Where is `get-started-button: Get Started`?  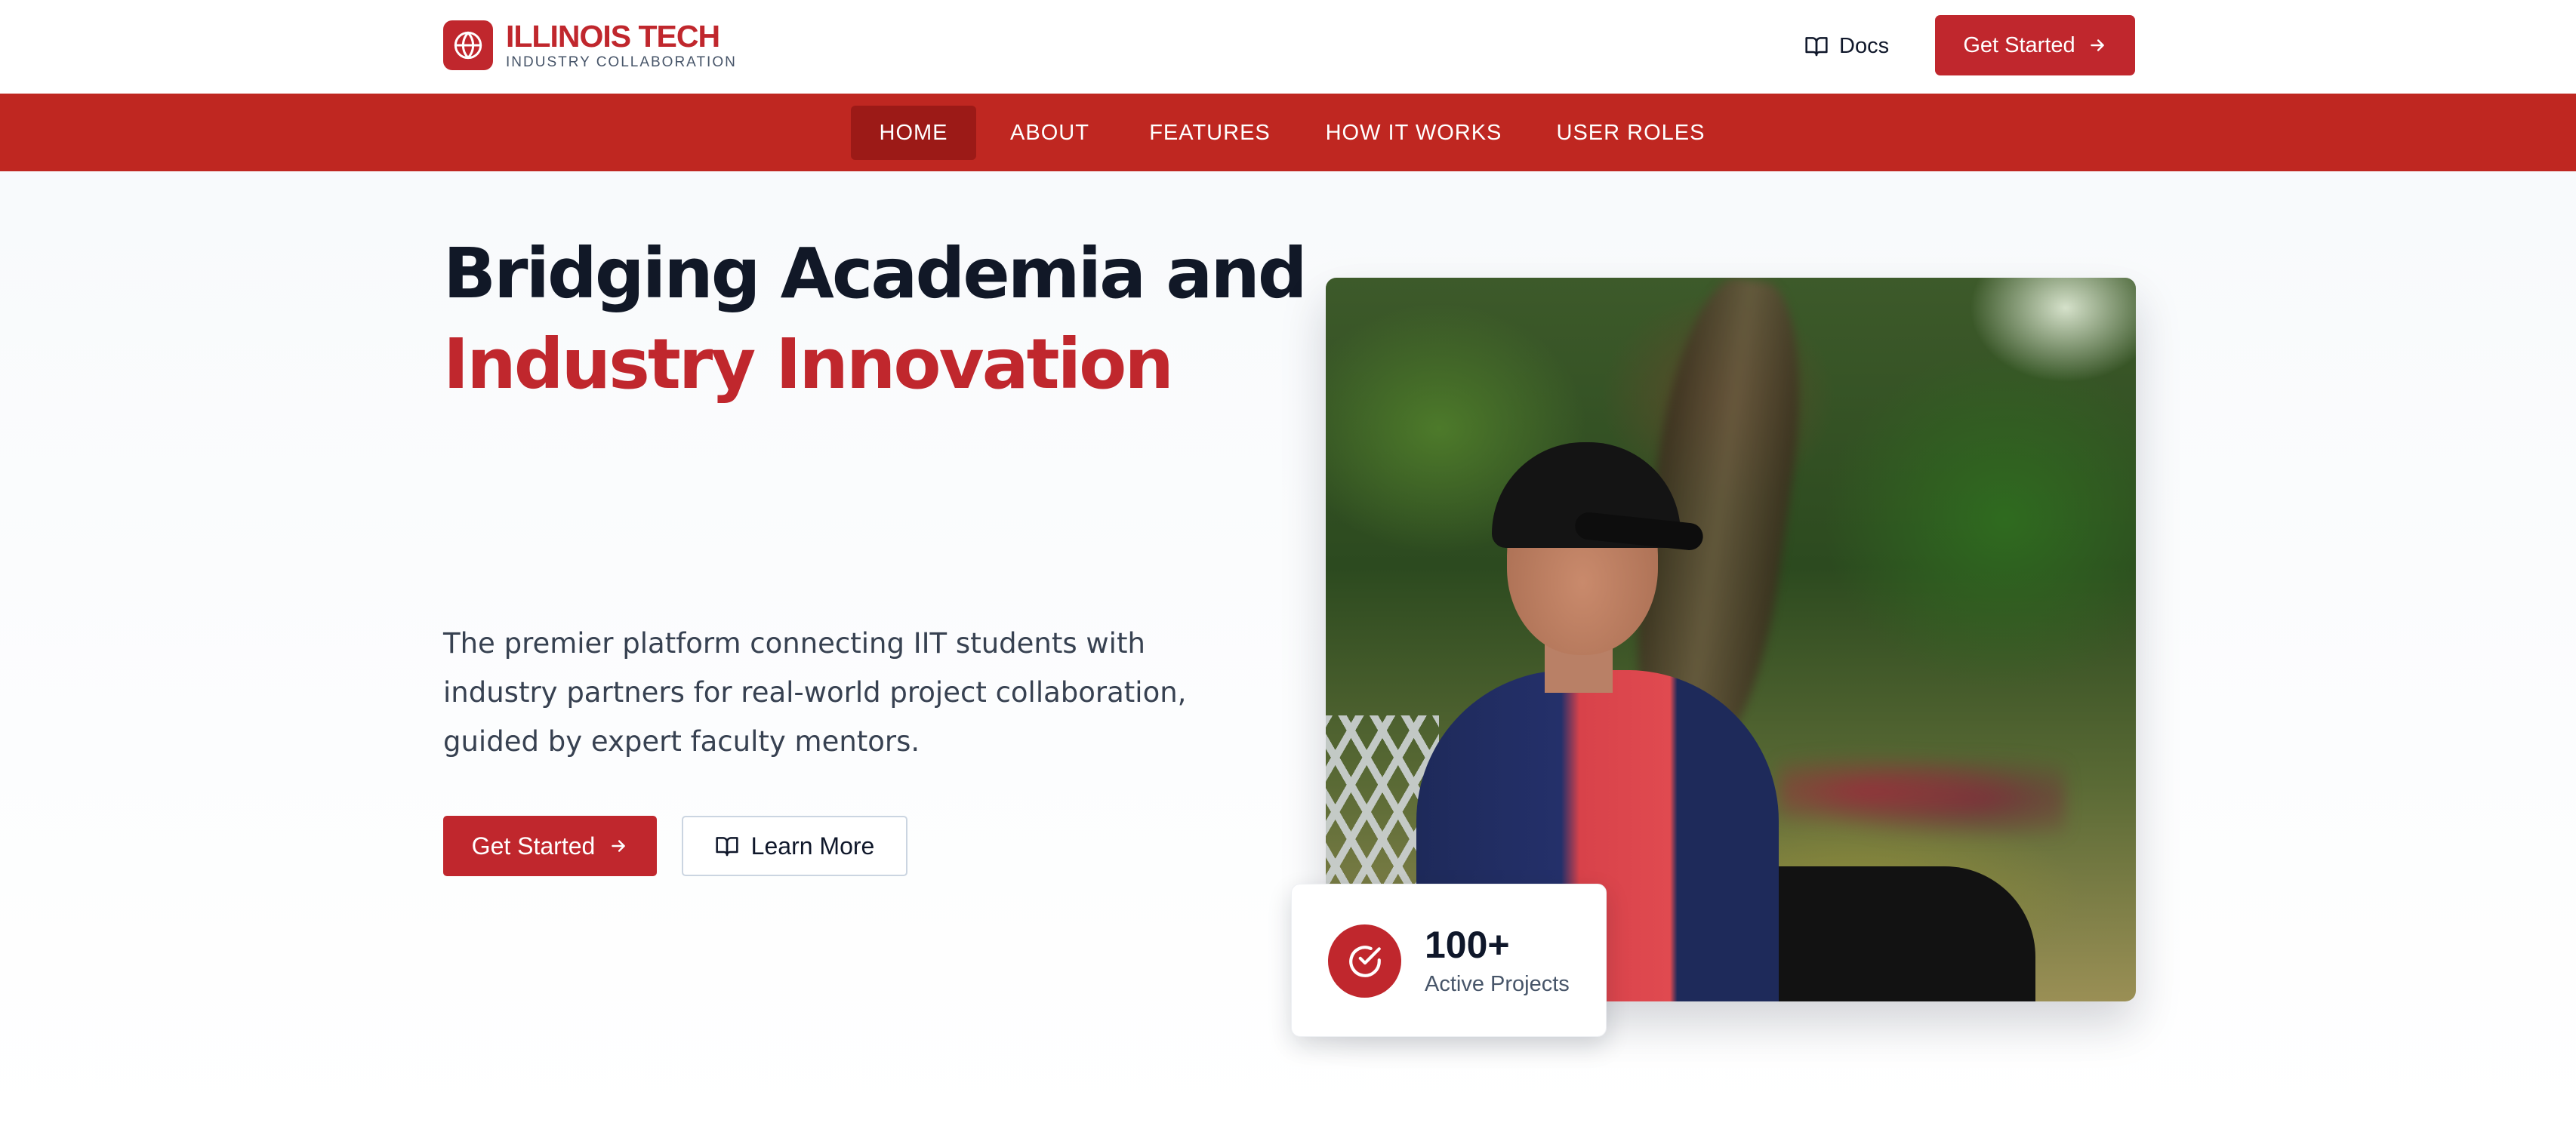 get-started-button: Get Started is located at coordinates (550, 846).